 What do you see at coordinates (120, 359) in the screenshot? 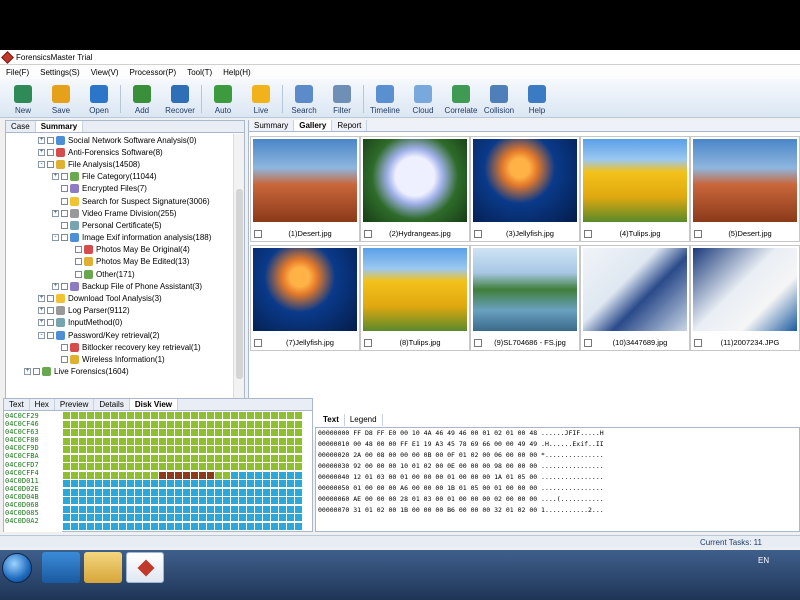
I see `tree-item: Wireless Information(1)` at bounding box center [120, 359].